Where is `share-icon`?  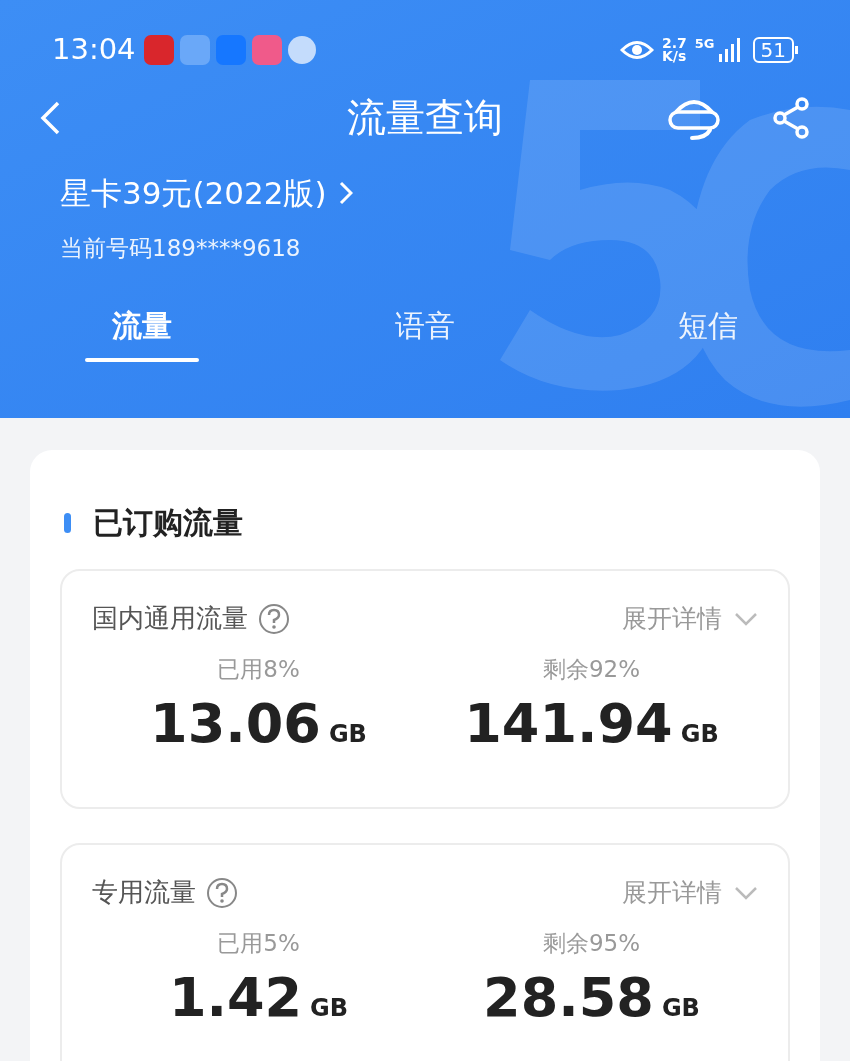 share-icon is located at coordinates (792, 118).